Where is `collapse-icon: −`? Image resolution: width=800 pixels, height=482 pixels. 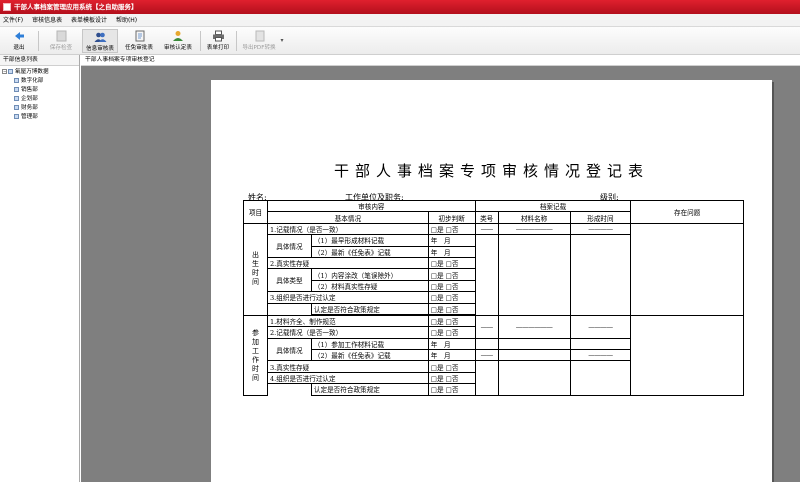 collapse-icon: − is located at coordinates (4, 71).